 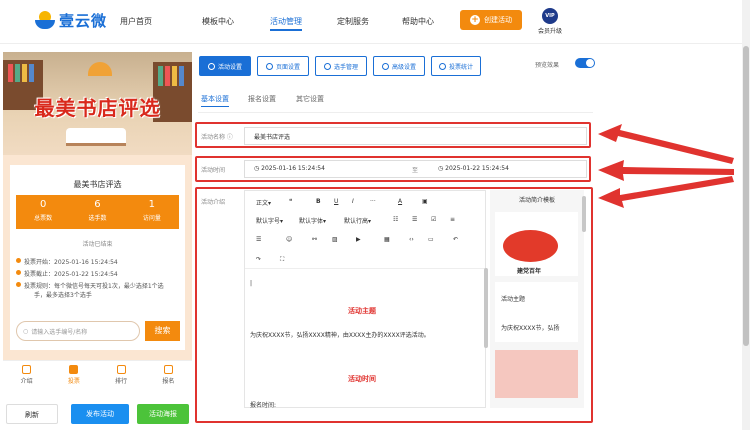 What do you see at coordinates (100, 69) in the screenshot?
I see `lamp-icon` at bounding box center [100, 69].